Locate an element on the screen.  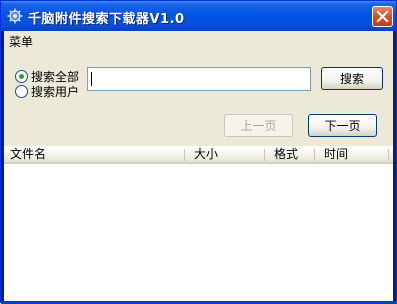
column-header-time: 时间 is located at coordinates (353, 154).